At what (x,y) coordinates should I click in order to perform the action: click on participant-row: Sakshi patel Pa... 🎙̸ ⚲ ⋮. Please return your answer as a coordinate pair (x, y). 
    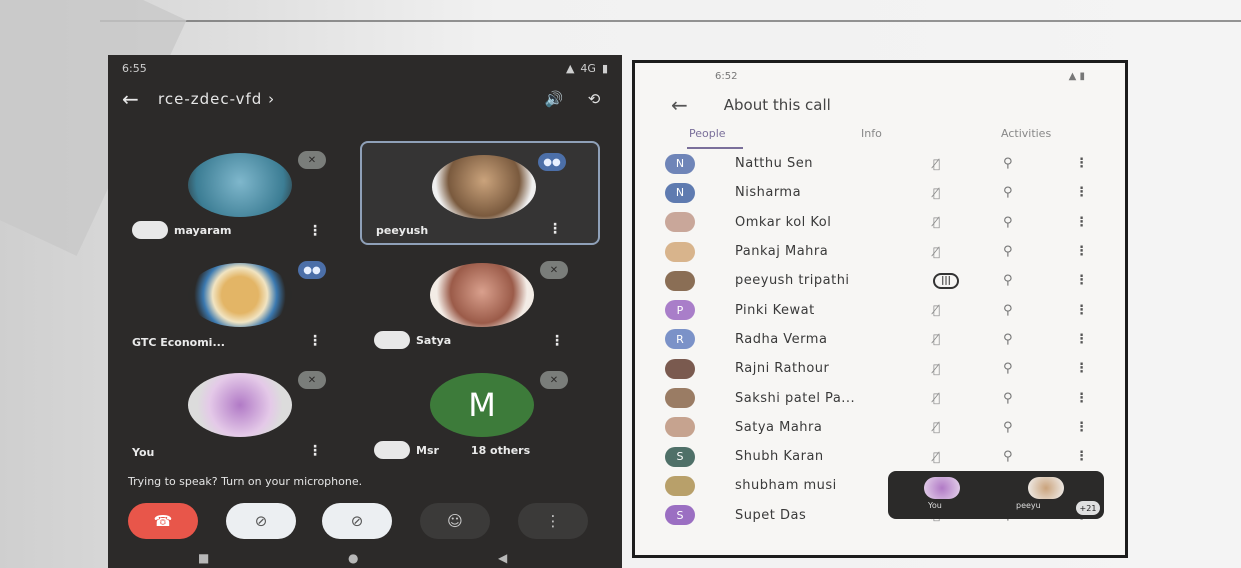
    Looking at the image, I should click on (880, 397).